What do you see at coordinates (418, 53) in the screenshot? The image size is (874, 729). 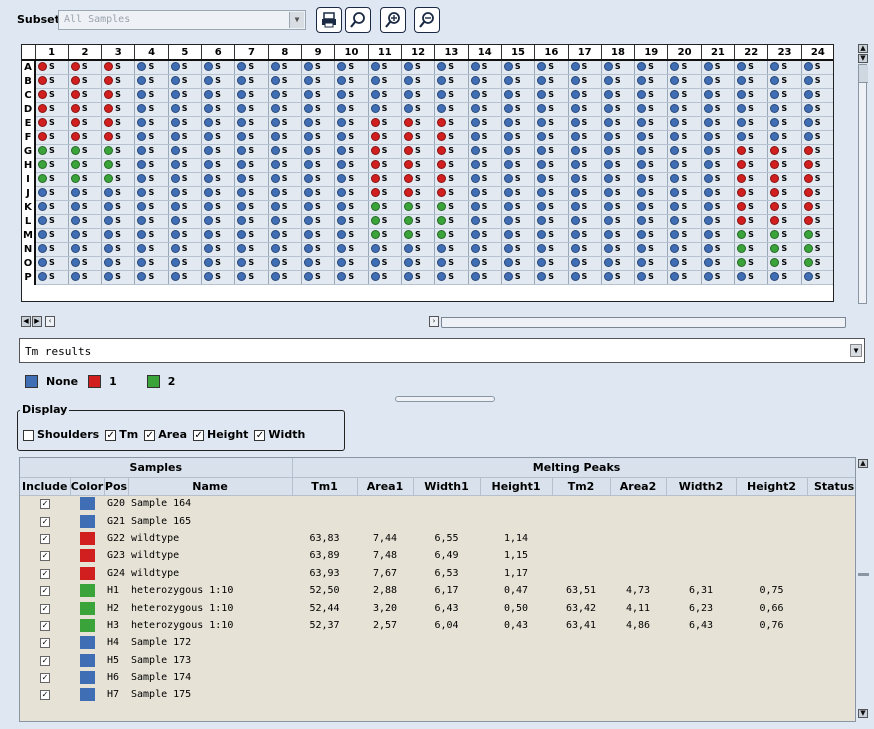 I see `plate-column-header: 12` at bounding box center [418, 53].